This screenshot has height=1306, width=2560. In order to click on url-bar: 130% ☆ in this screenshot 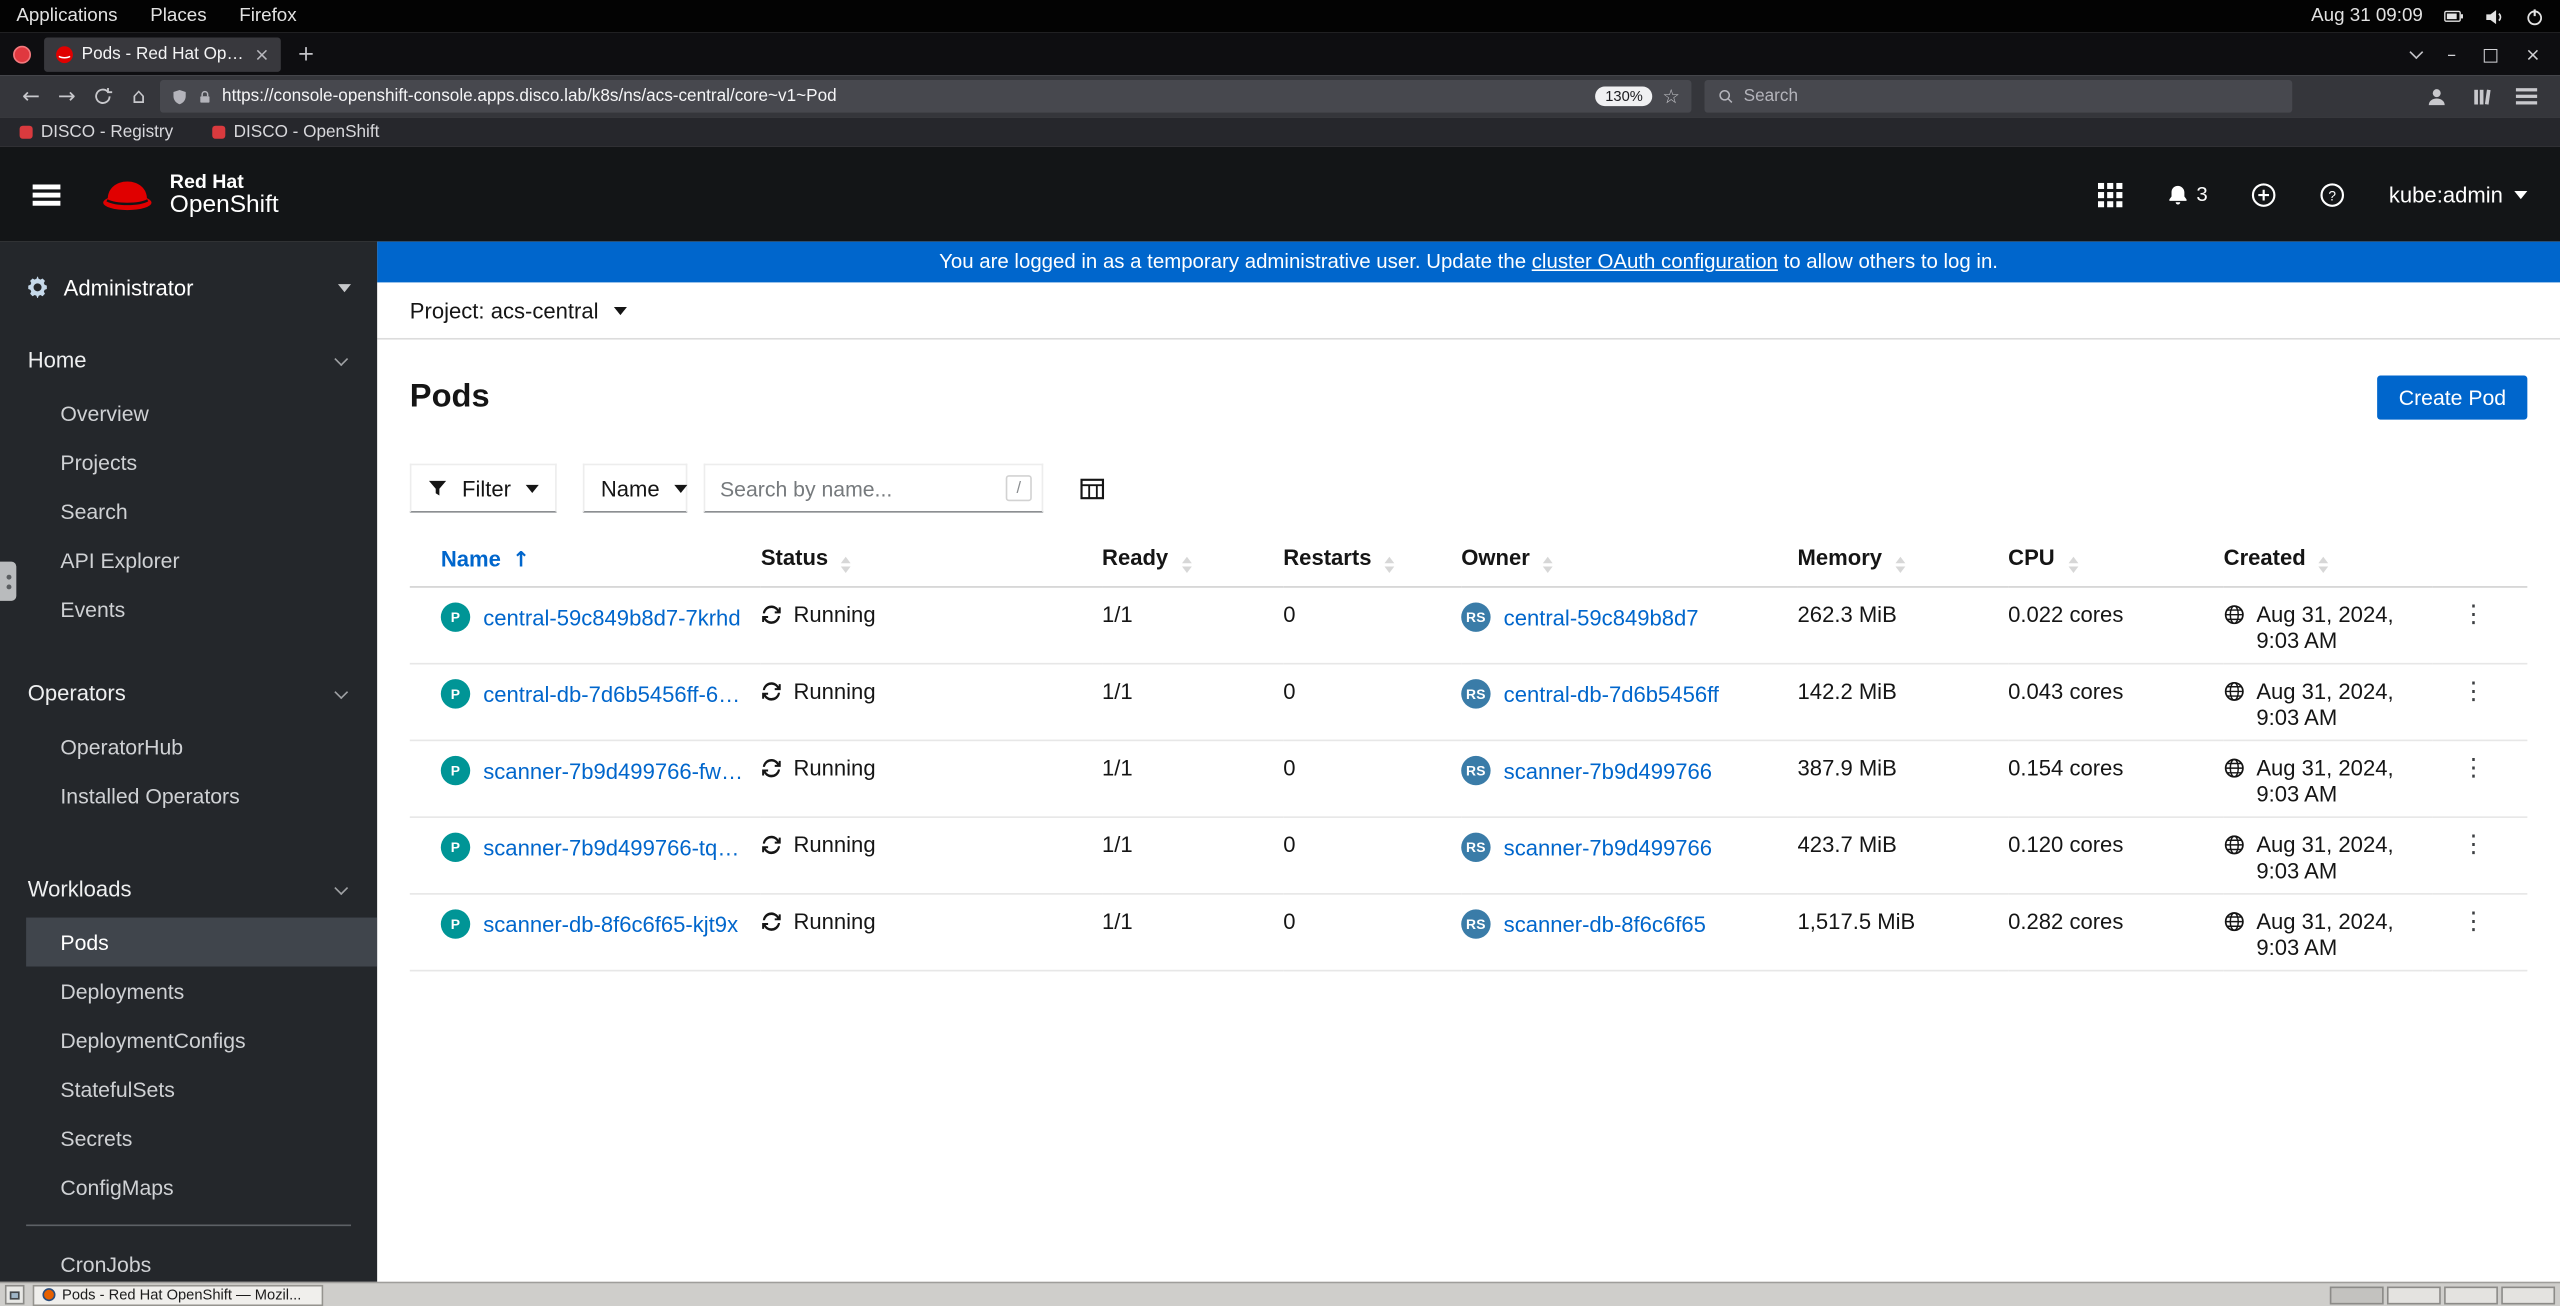, I will do `click(925, 96)`.